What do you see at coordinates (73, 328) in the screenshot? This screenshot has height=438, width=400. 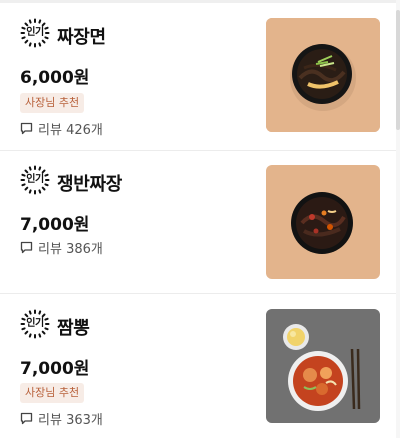 I see `menu-name: 짬뽕` at bounding box center [73, 328].